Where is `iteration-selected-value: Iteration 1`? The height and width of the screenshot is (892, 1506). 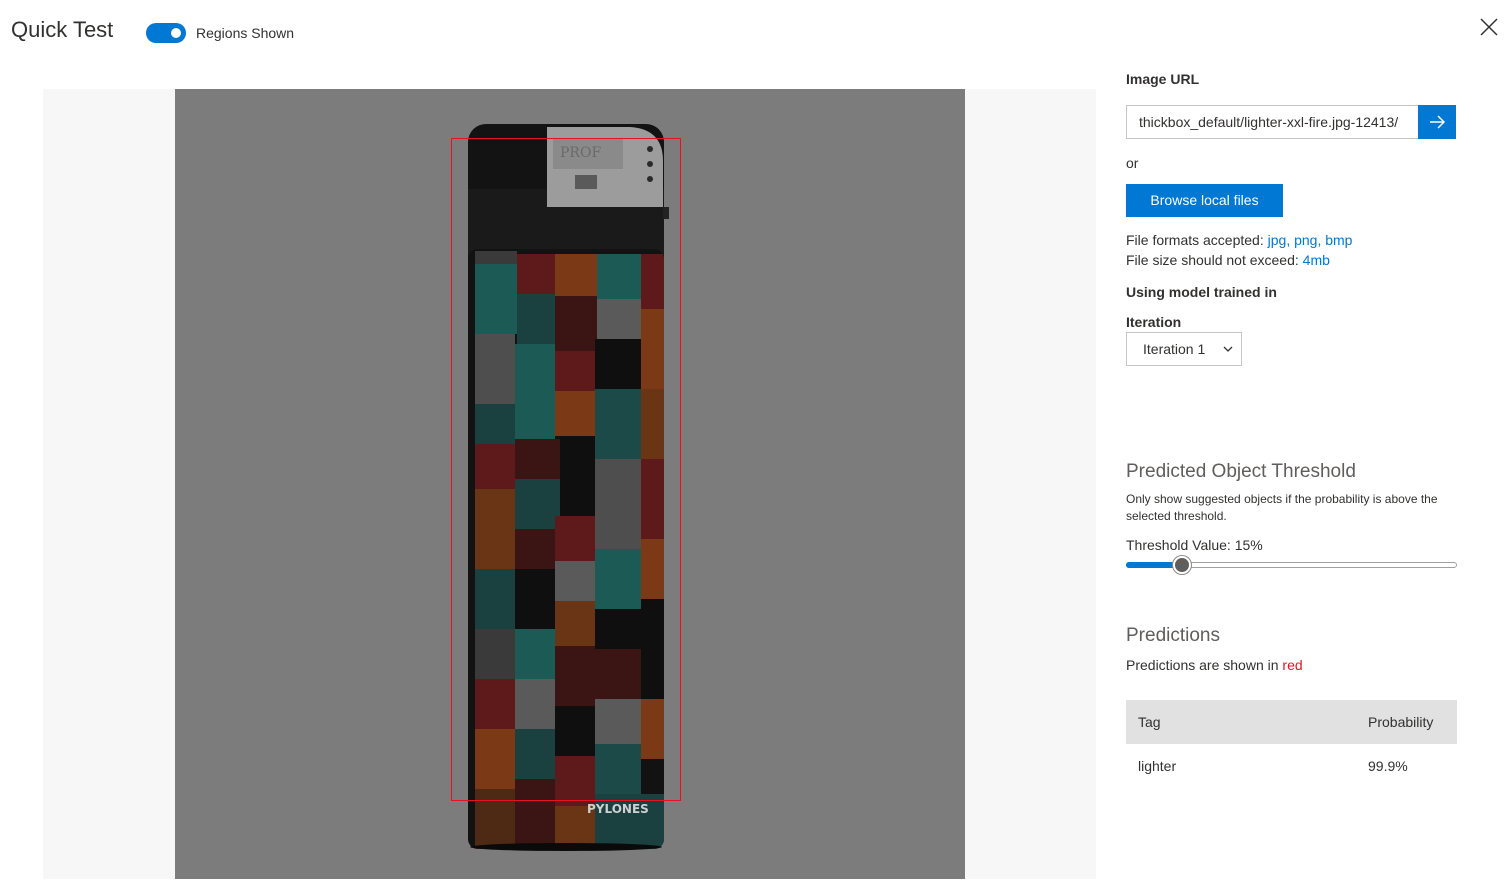
iteration-selected-value: Iteration 1 is located at coordinates (1174, 349).